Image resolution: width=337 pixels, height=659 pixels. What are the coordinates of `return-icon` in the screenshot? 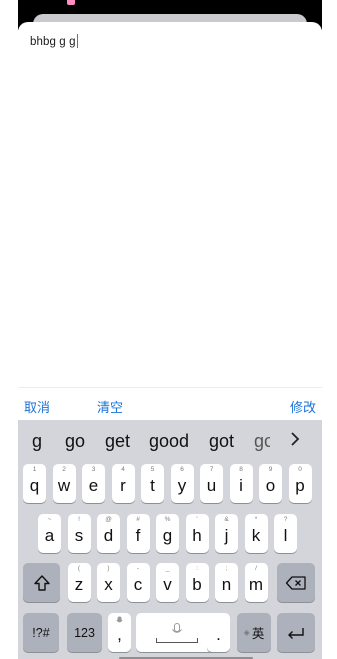 It's located at (296, 633).